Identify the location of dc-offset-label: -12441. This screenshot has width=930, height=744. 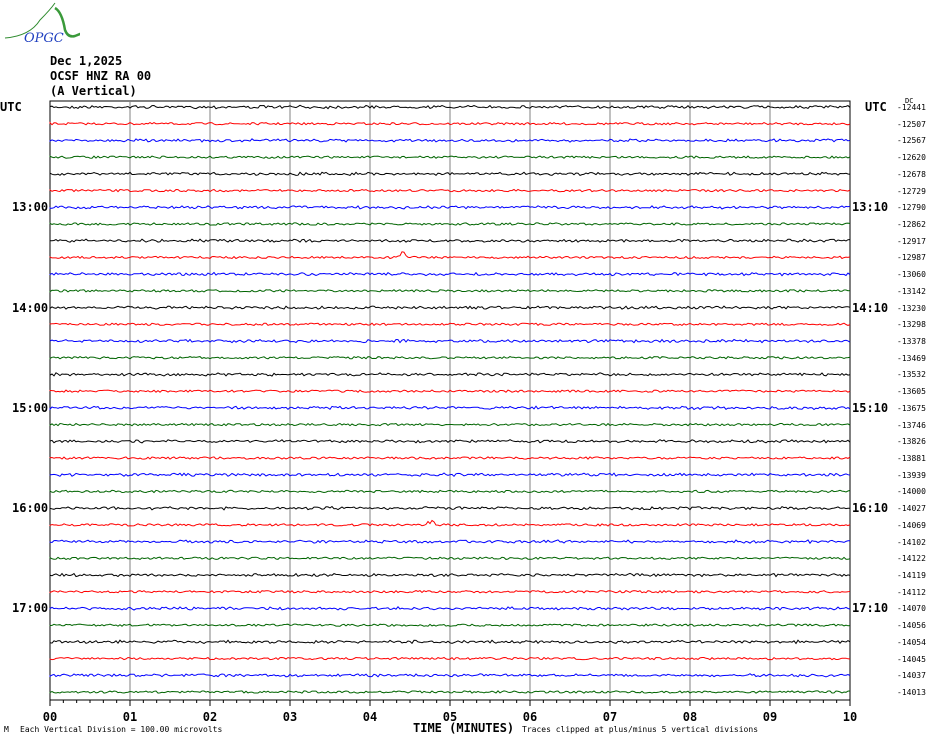
(911, 107).